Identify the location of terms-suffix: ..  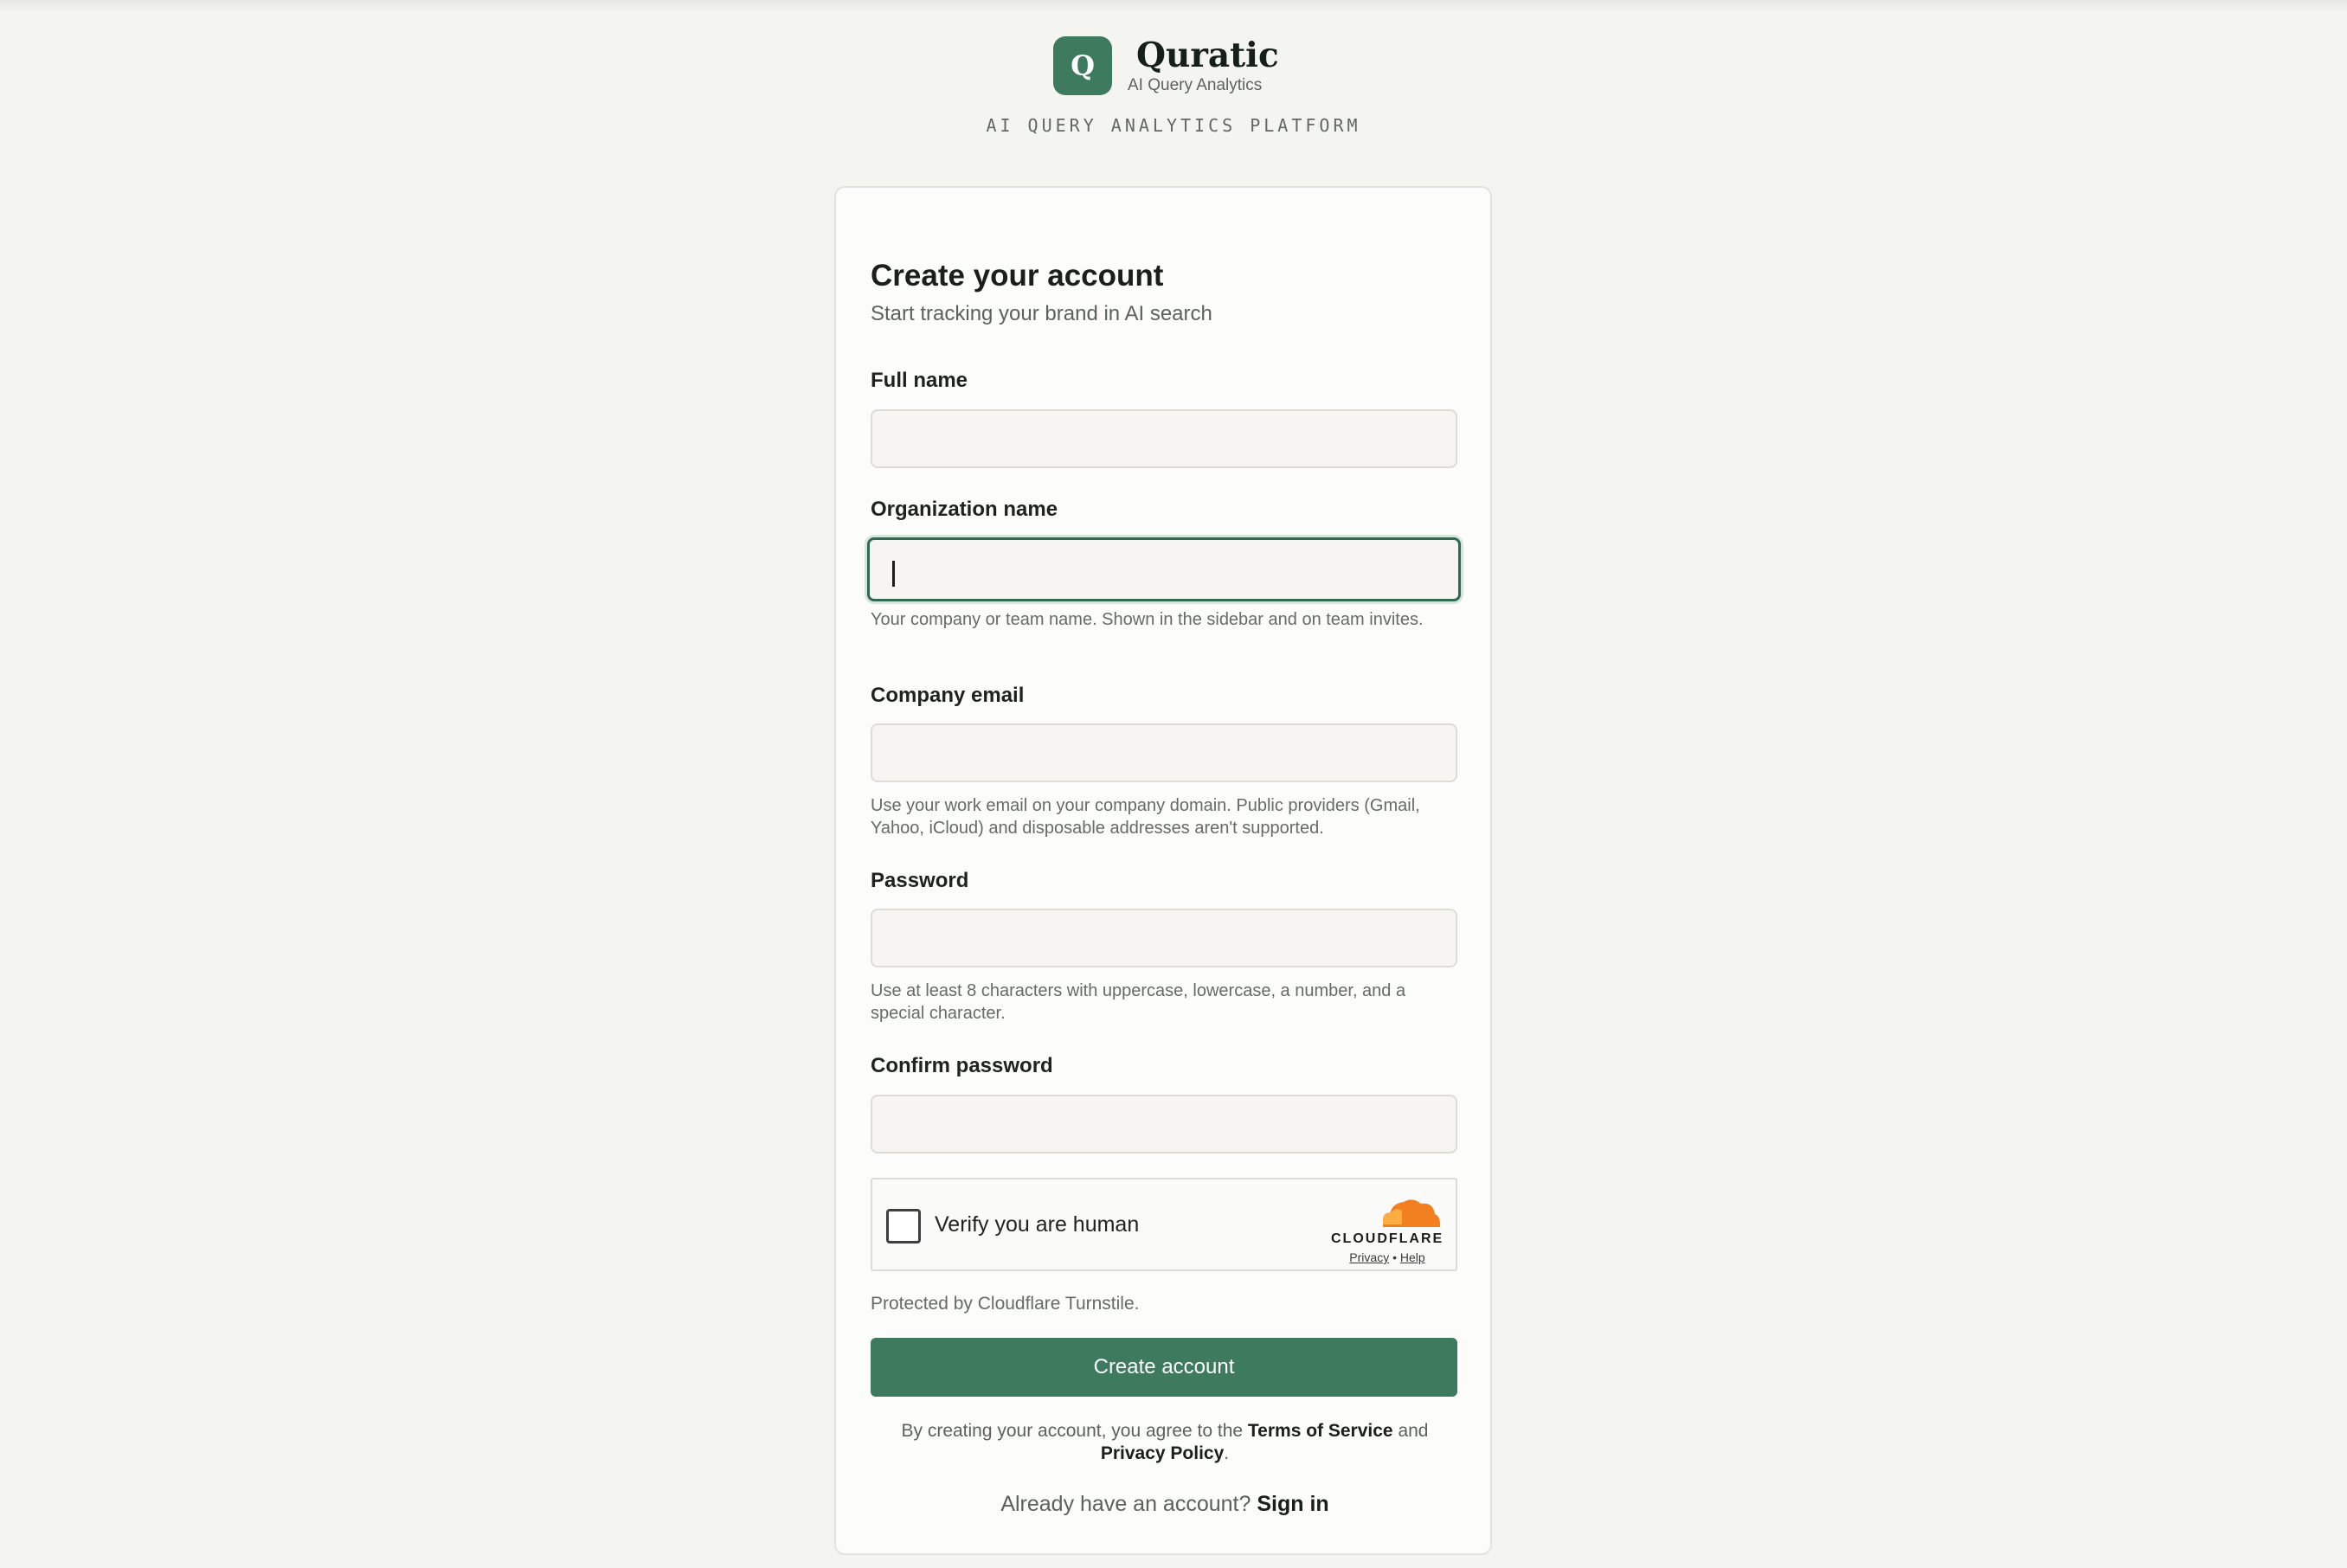
(1227, 1453).